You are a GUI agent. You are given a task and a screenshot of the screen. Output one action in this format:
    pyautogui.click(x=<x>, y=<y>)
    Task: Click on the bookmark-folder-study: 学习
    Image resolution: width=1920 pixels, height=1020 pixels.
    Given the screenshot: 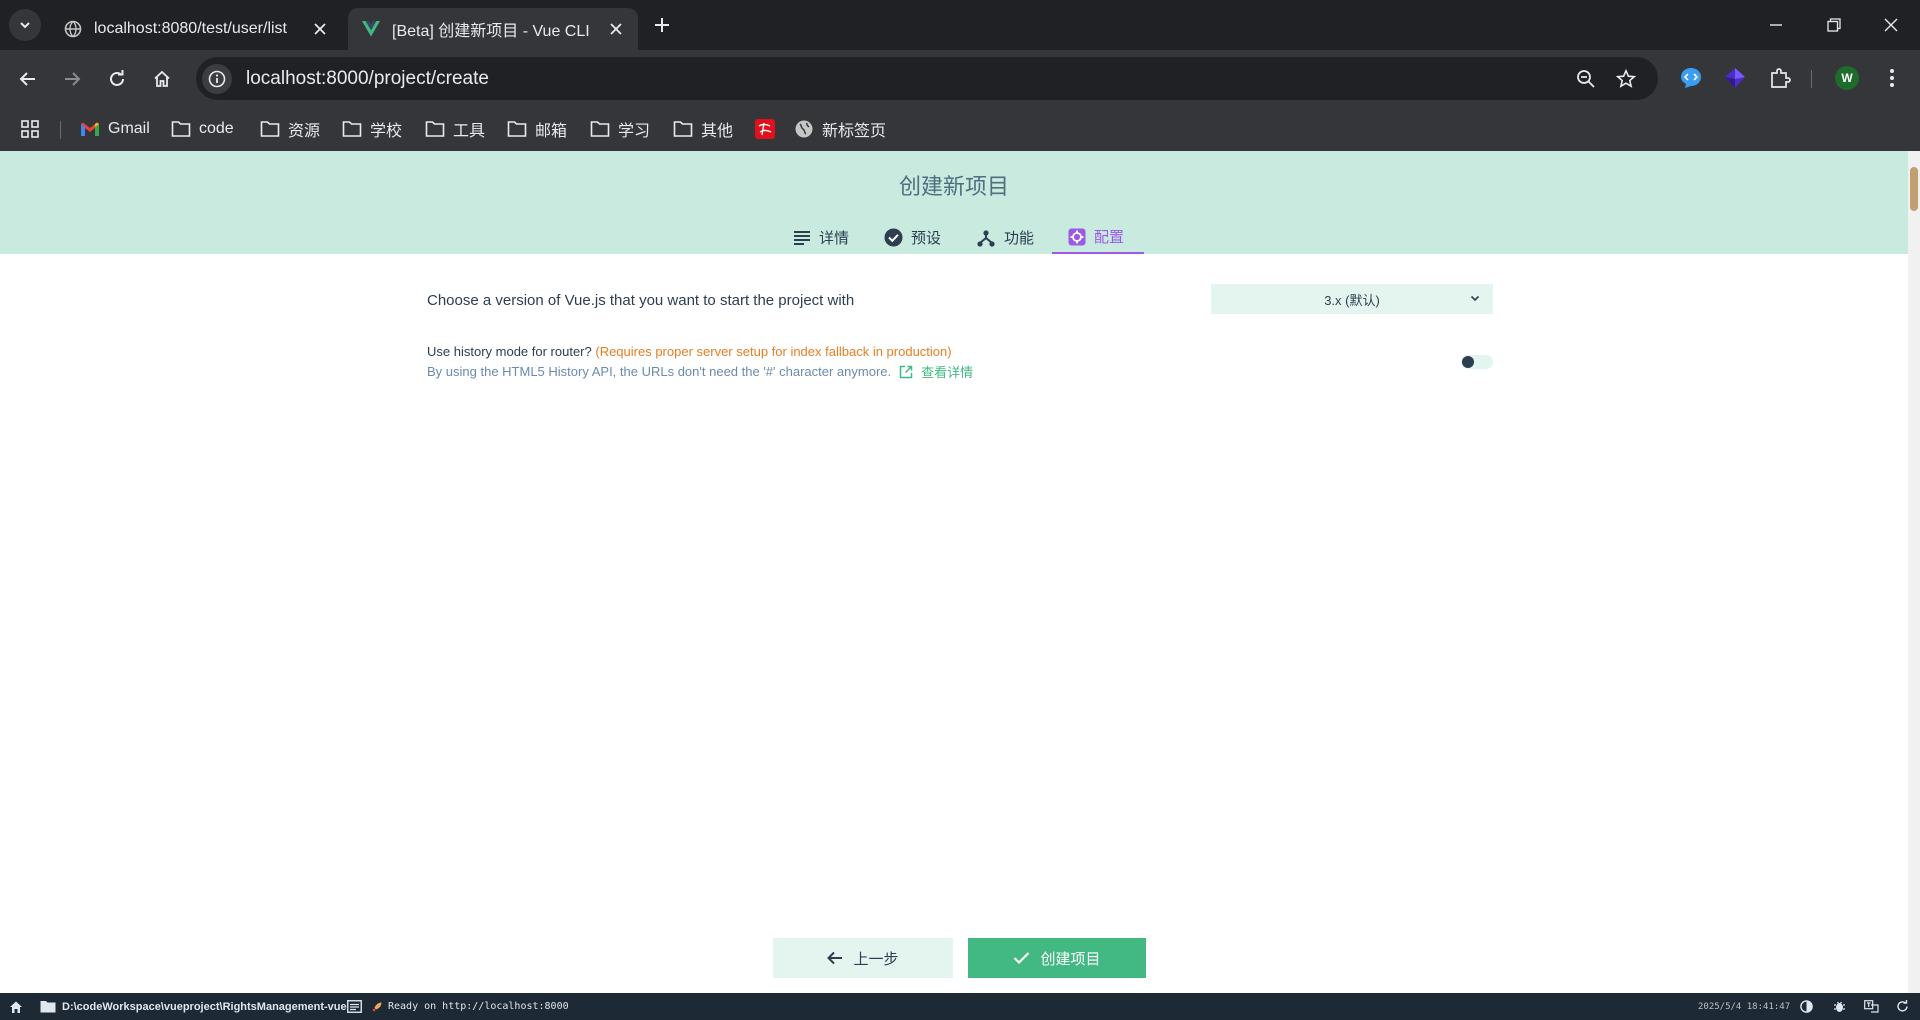 What is the action you would take?
    pyautogui.click(x=620, y=129)
    